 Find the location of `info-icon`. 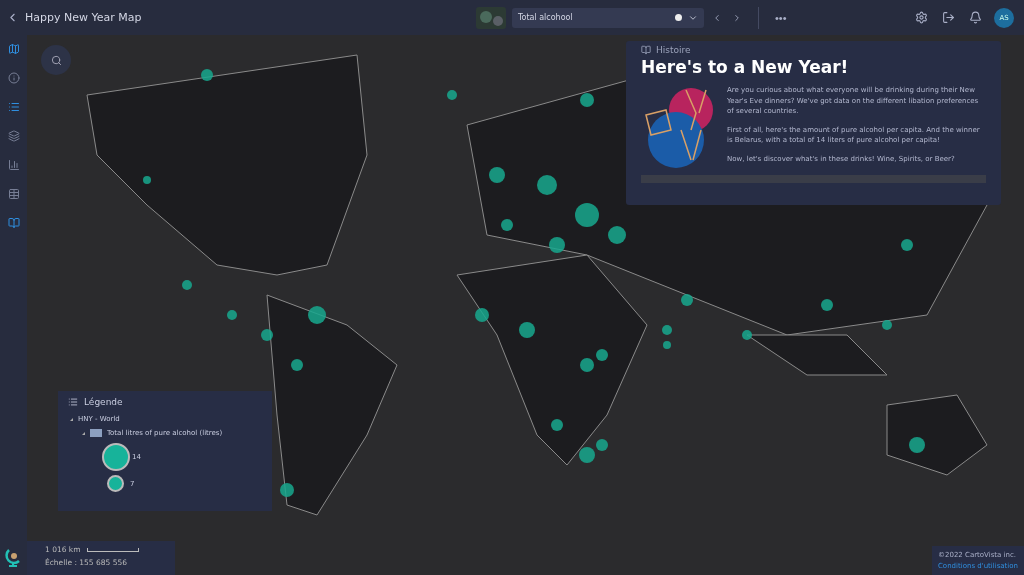

info-icon is located at coordinates (13, 78).